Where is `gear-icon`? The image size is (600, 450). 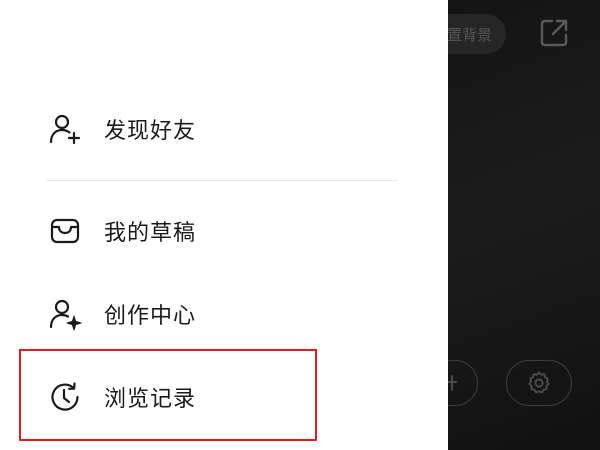 gear-icon is located at coordinates (539, 383).